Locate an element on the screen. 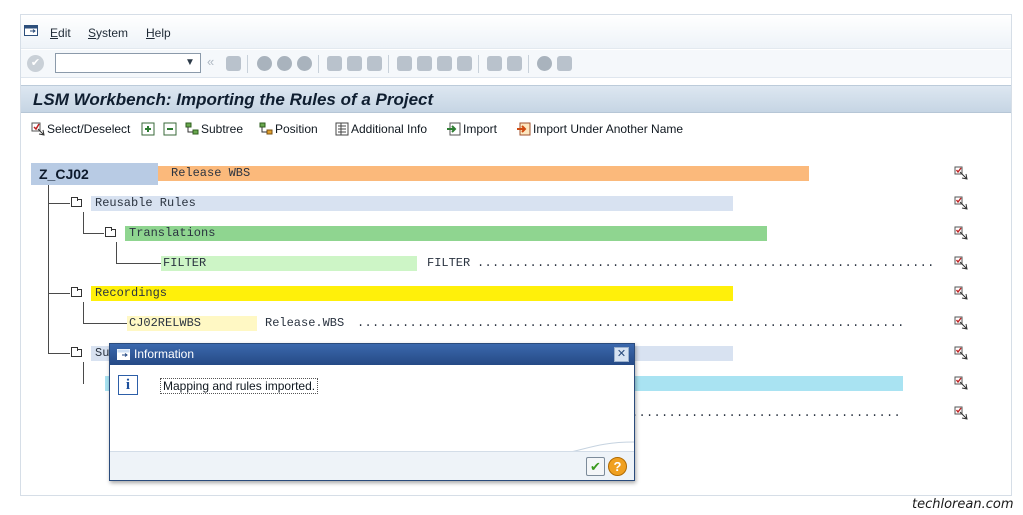 Image resolution: width=1023 pixels, height=515 pixels. command-field is located at coordinates (128, 63).